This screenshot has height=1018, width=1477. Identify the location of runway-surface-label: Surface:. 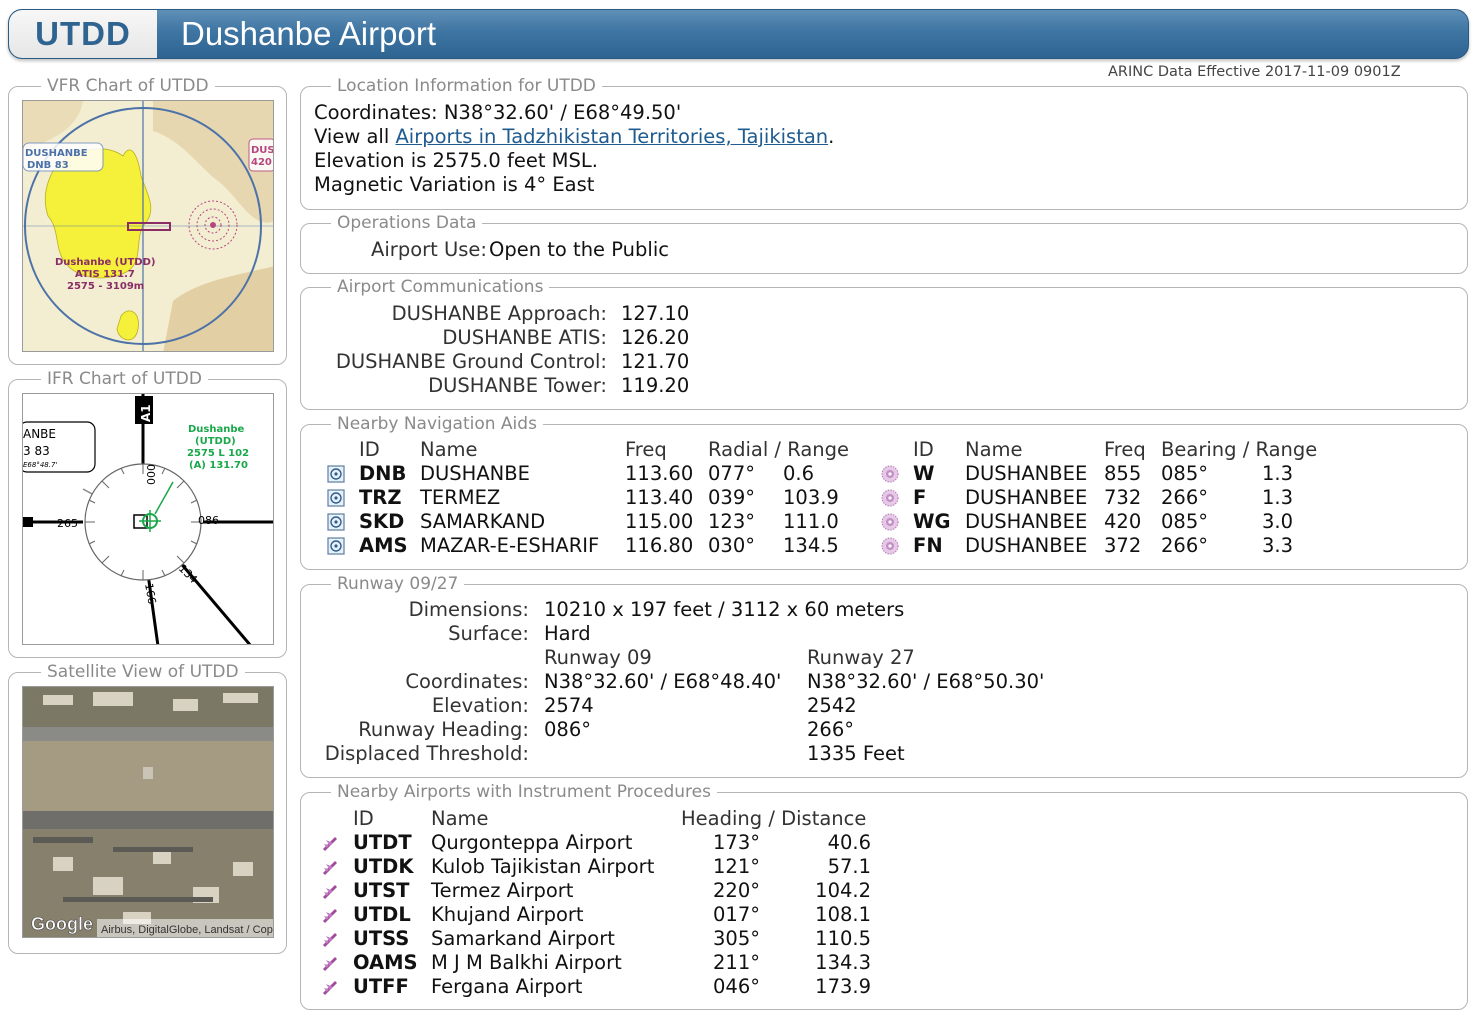
(488, 633).